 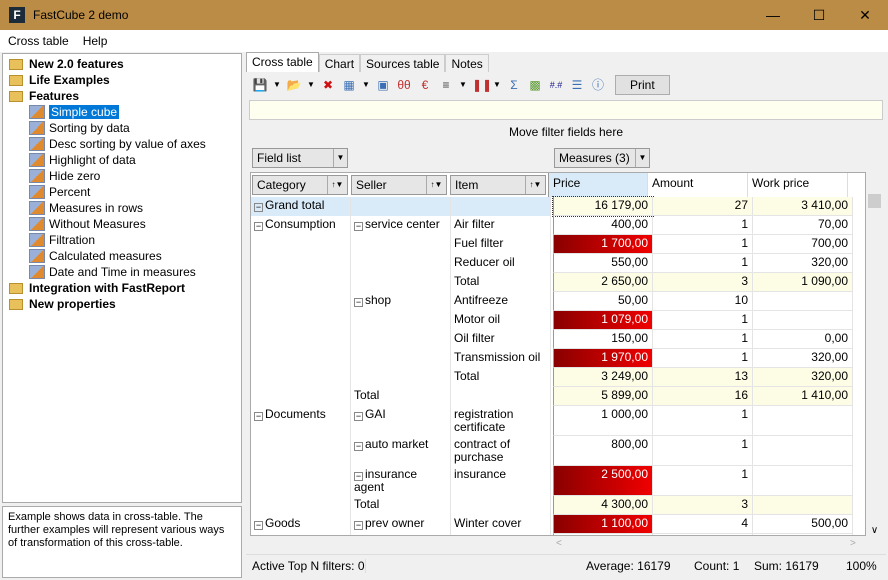 What do you see at coordinates (803, 377) in the screenshot?
I see `value-cell-work: 320,00` at bounding box center [803, 377].